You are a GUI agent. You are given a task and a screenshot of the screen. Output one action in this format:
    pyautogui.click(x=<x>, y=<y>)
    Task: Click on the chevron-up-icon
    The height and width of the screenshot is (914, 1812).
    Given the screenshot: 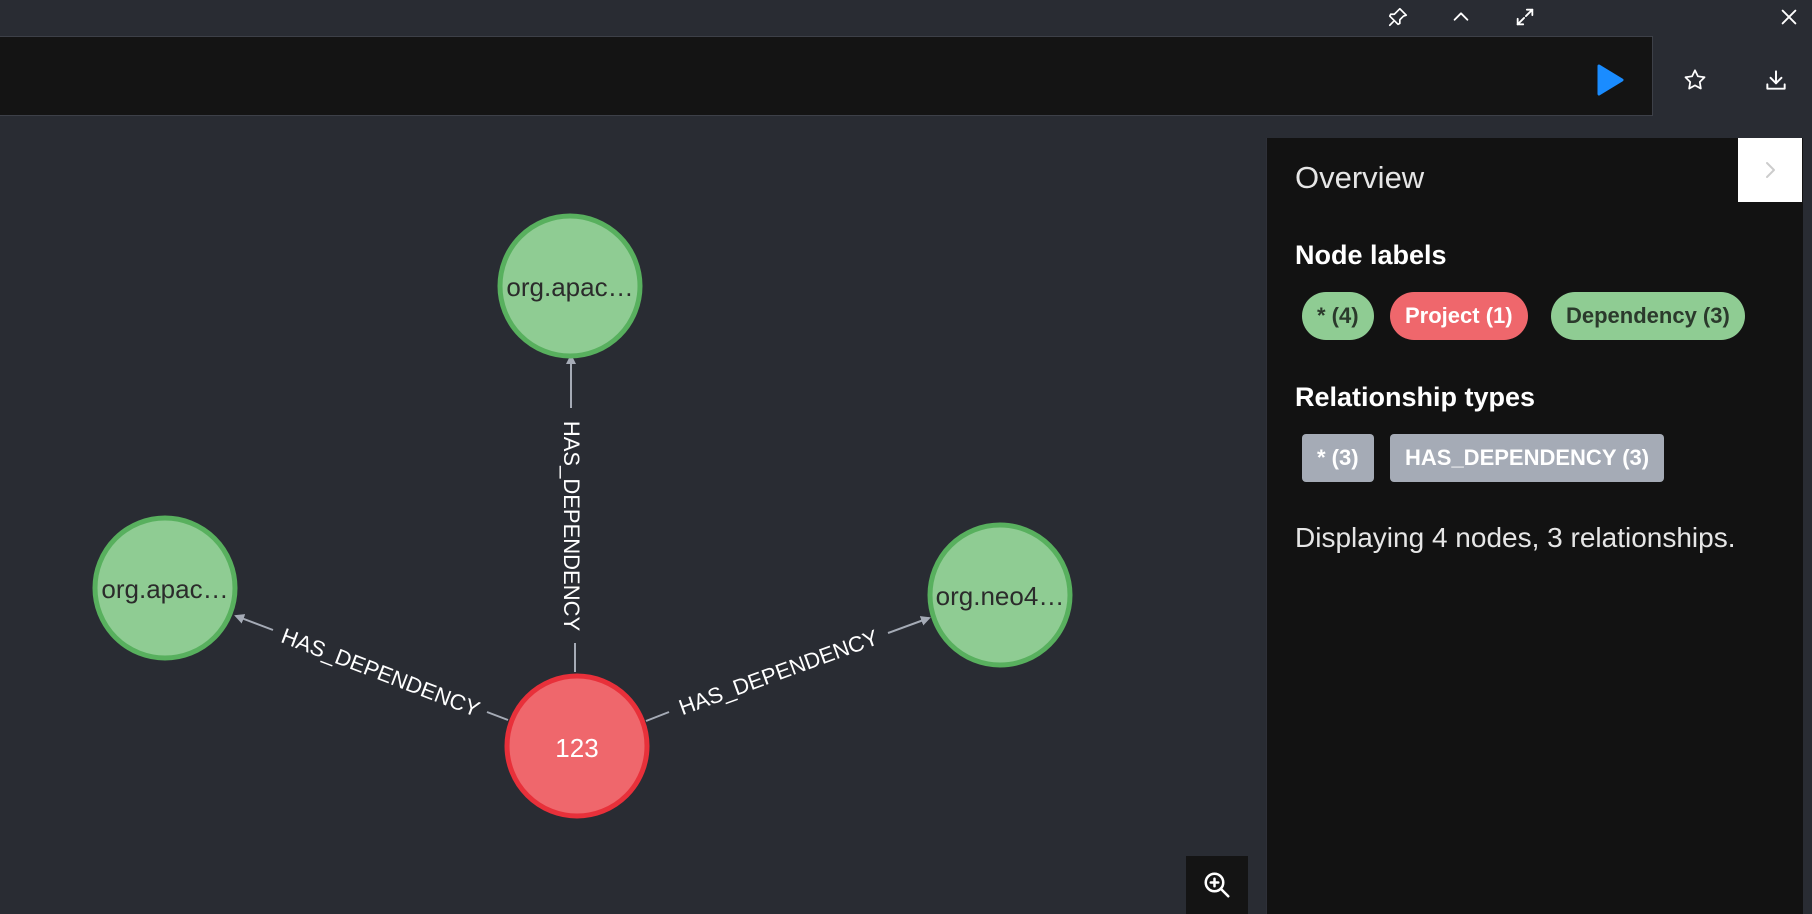 What is the action you would take?
    pyautogui.click(x=1461, y=17)
    